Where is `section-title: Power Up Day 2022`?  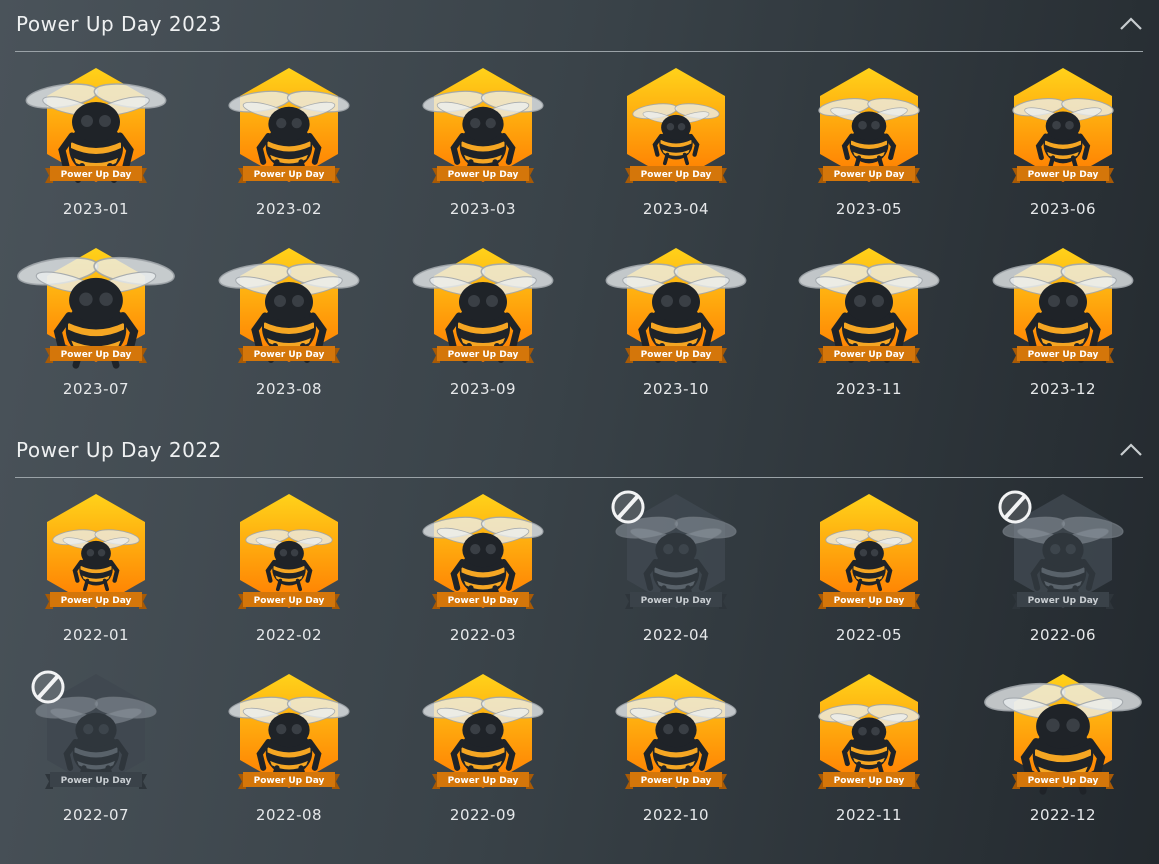 section-title: Power Up Day 2022 is located at coordinates (119, 450).